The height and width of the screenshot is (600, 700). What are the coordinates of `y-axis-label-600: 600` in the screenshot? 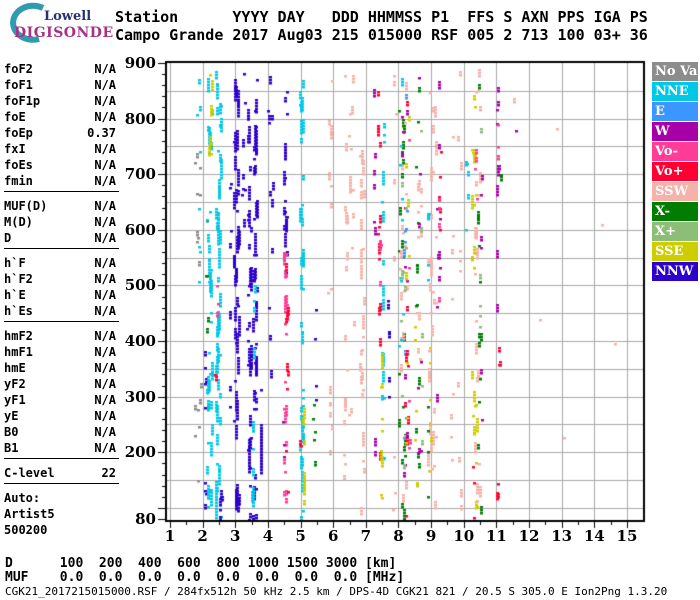 It's located at (140, 229).